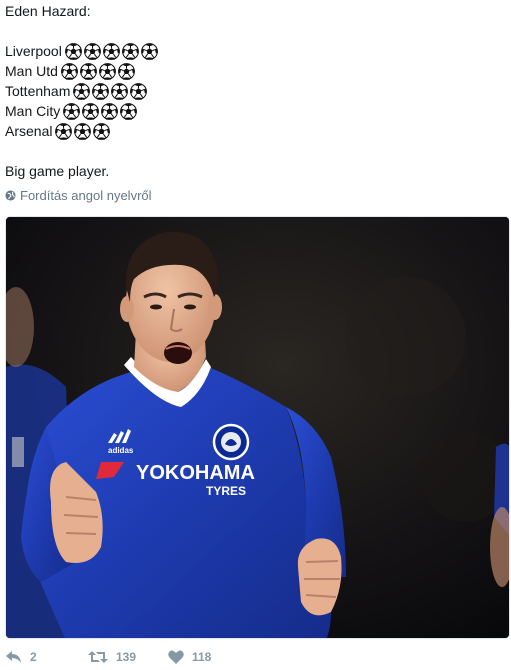 The height and width of the screenshot is (670, 511). What do you see at coordinates (255, 111) in the screenshot?
I see `tweet-line: Man City` at bounding box center [255, 111].